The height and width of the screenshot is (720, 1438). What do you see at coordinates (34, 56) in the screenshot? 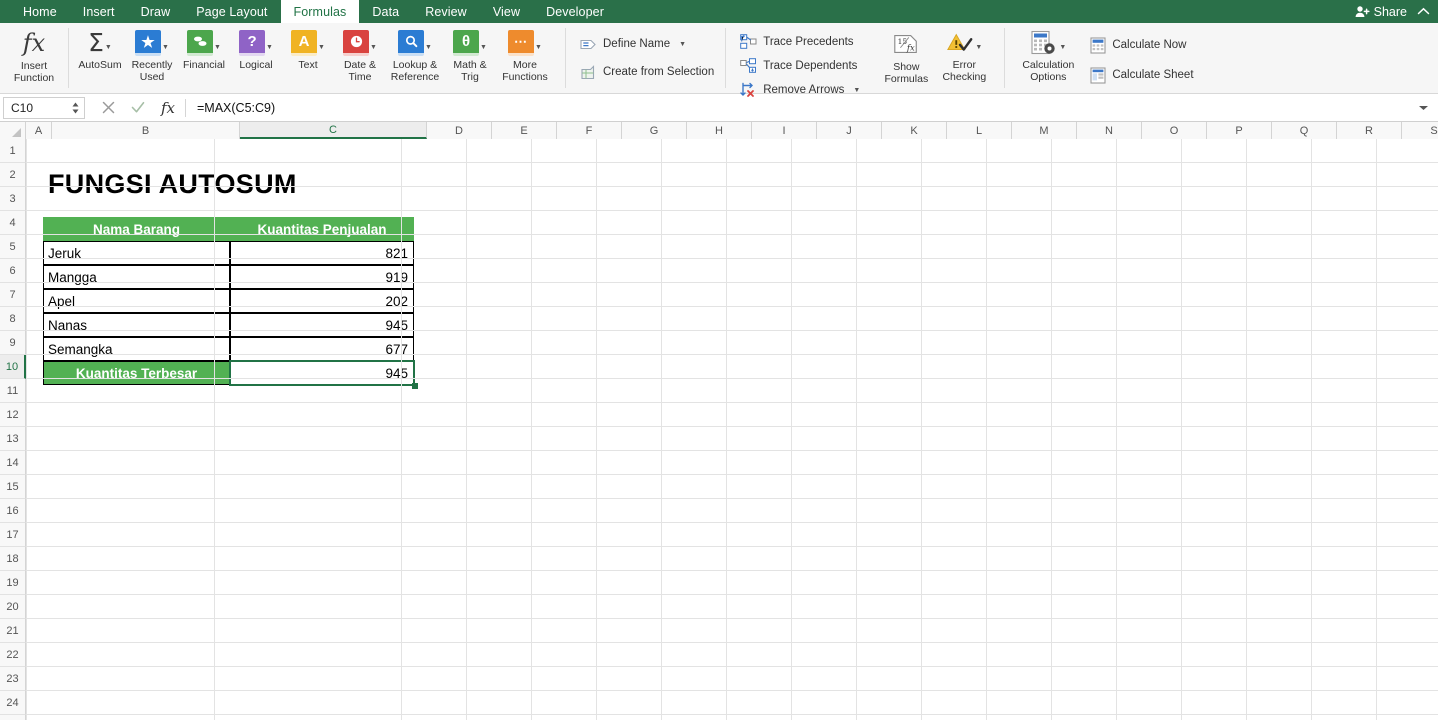
I see `insert-function-button: fx Insert Function` at bounding box center [34, 56].